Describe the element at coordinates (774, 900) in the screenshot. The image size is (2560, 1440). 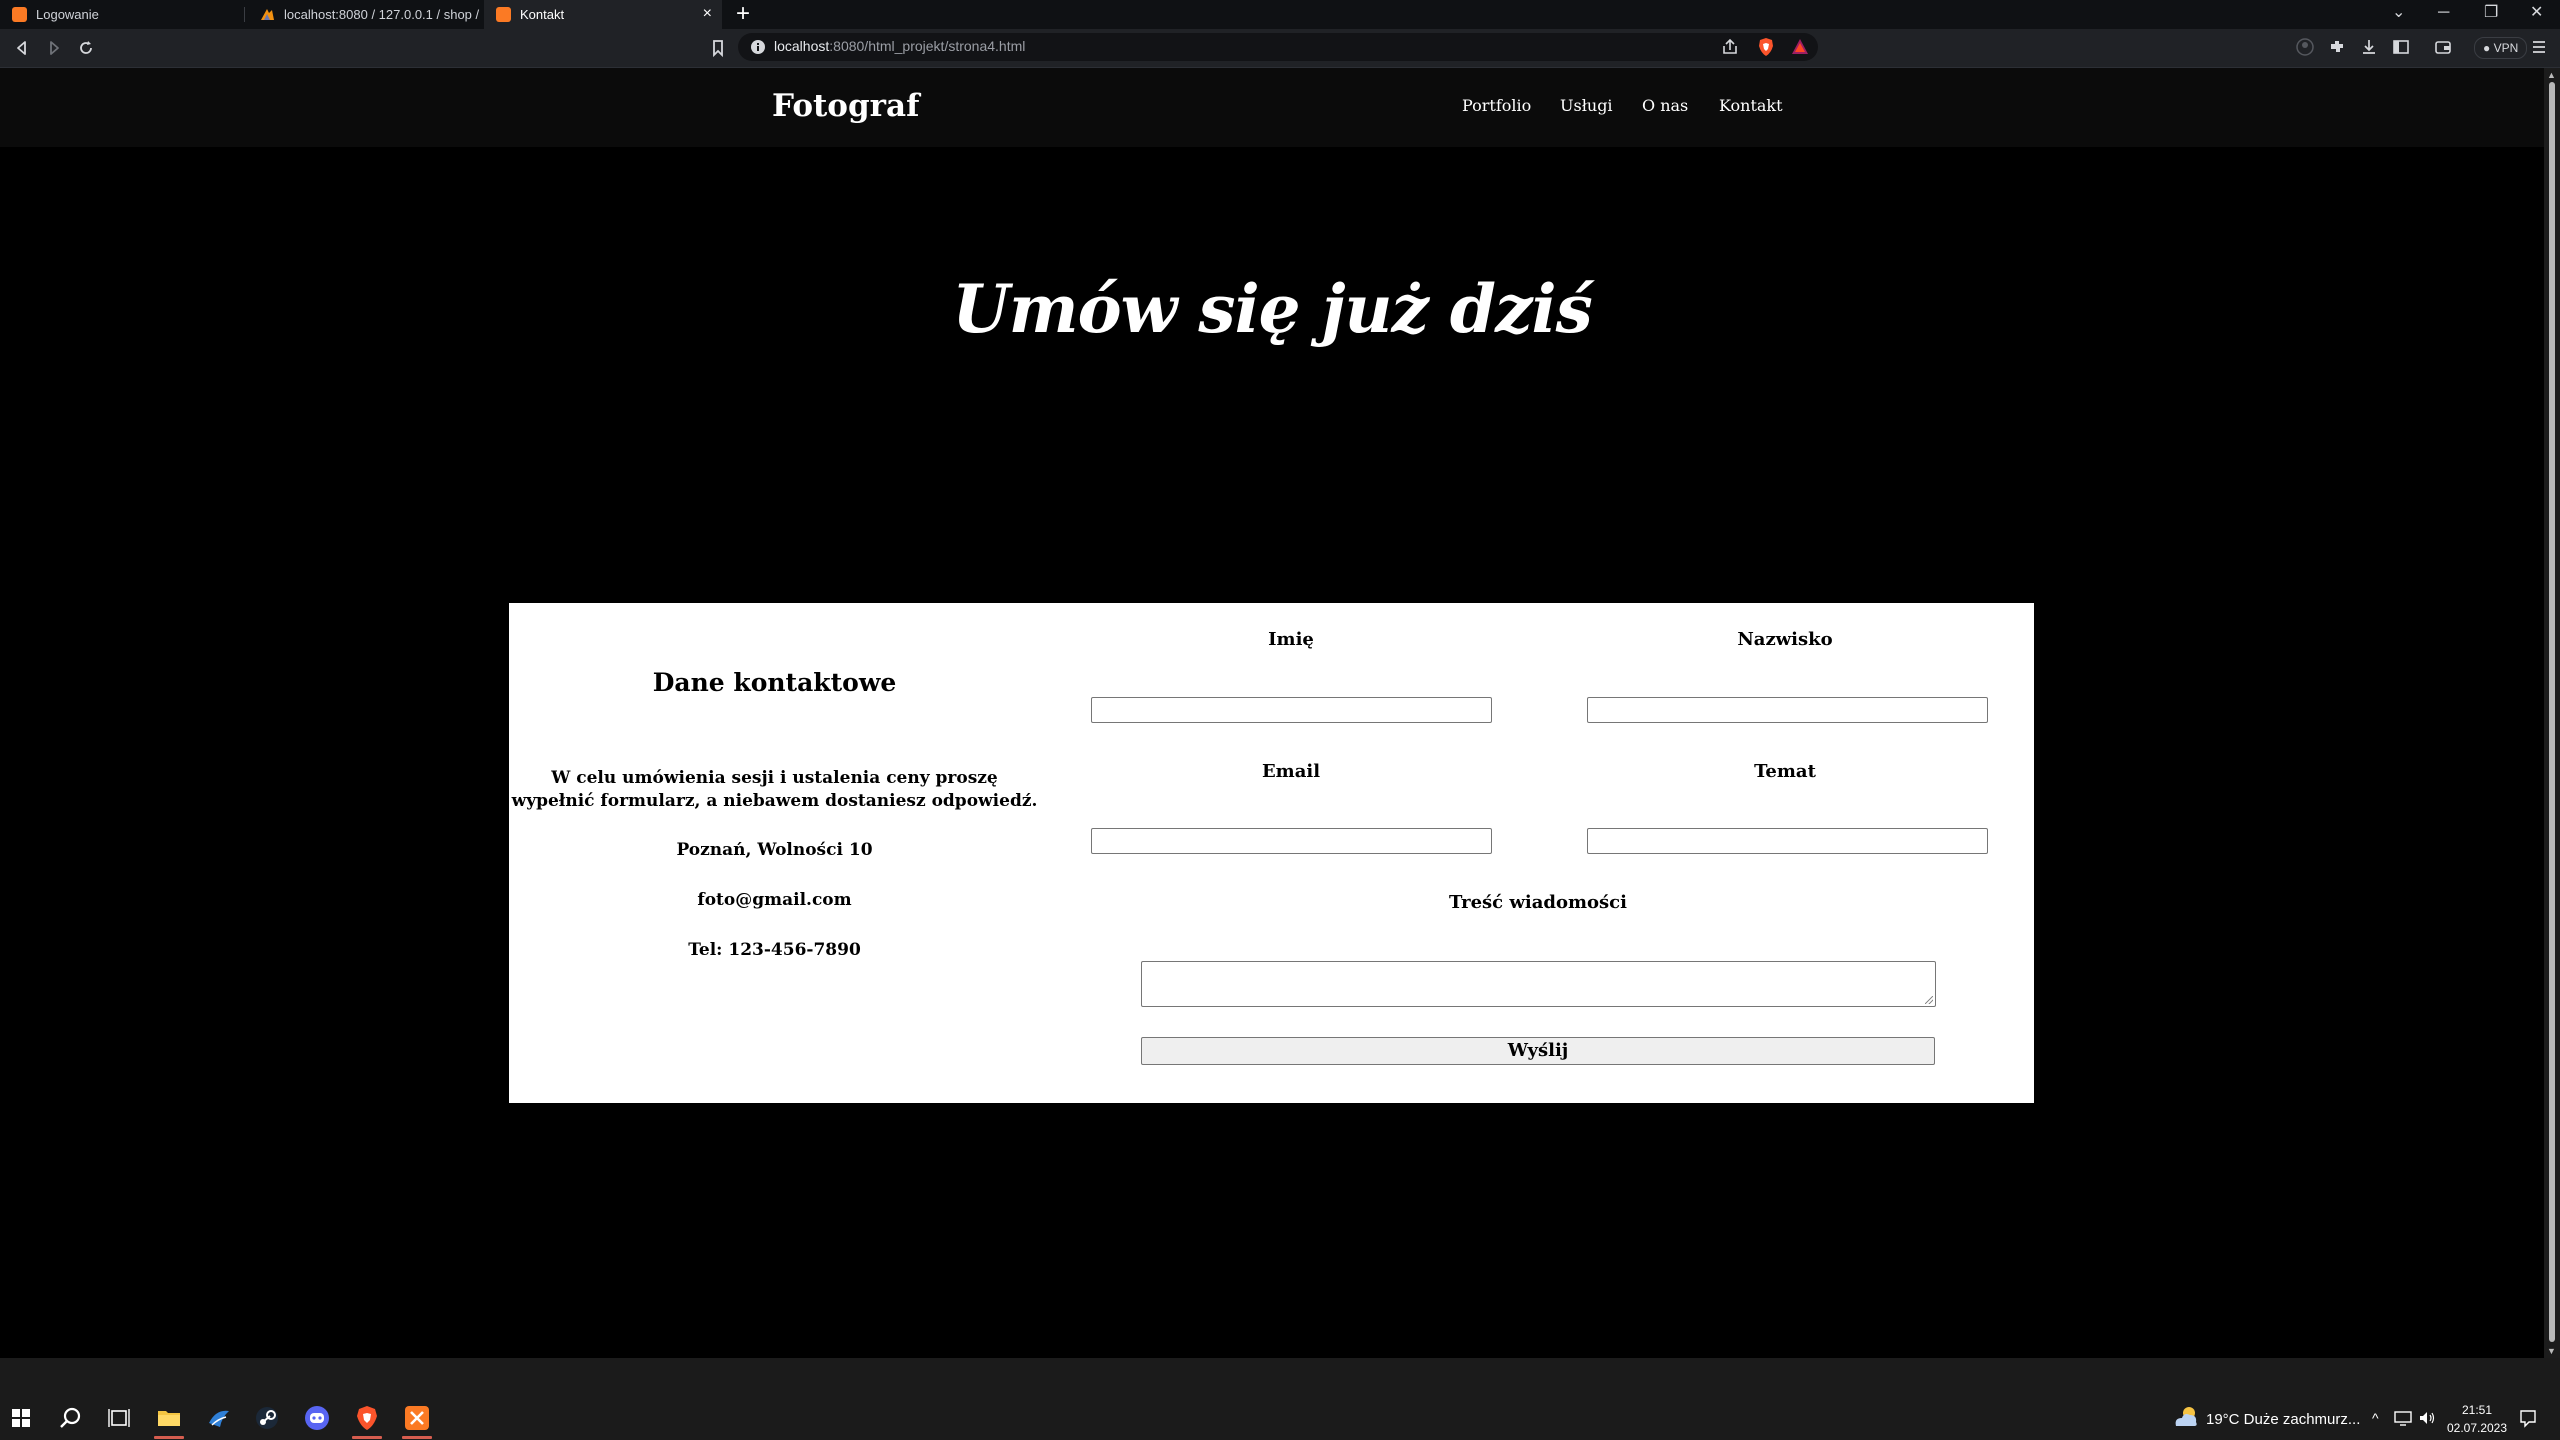
I see `contact-email: foto@gmail.com` at that location.